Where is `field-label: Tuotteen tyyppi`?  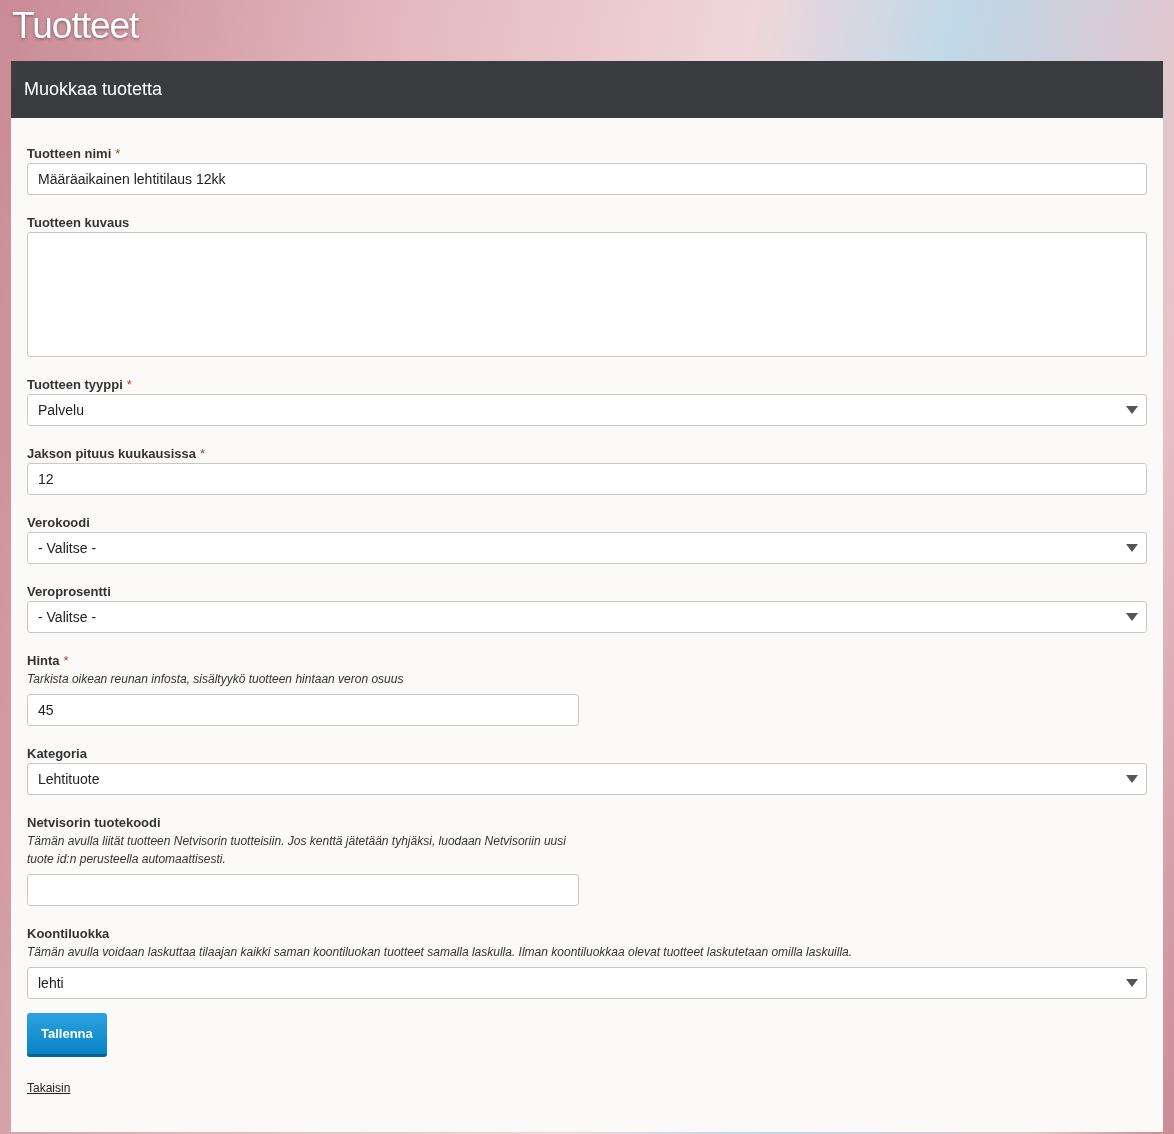 field-label: Tuotteen tyyppi is located at coordinates (75, 385).